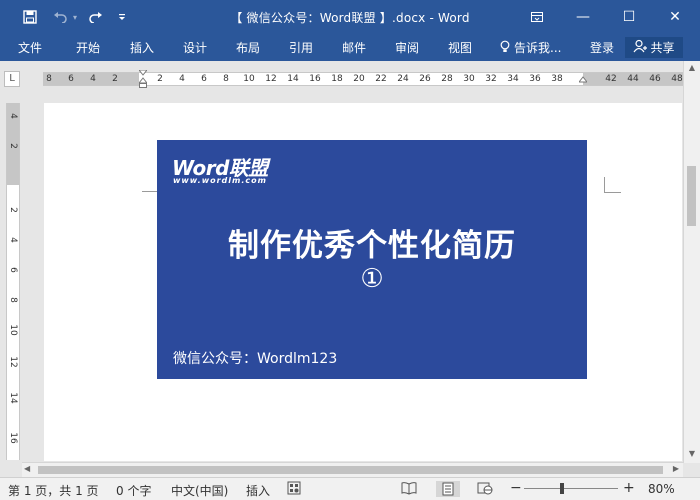  I want to click on vertical-ruler: 4 2 2 4 6 8 10 12 14 16, so click(13, 281).